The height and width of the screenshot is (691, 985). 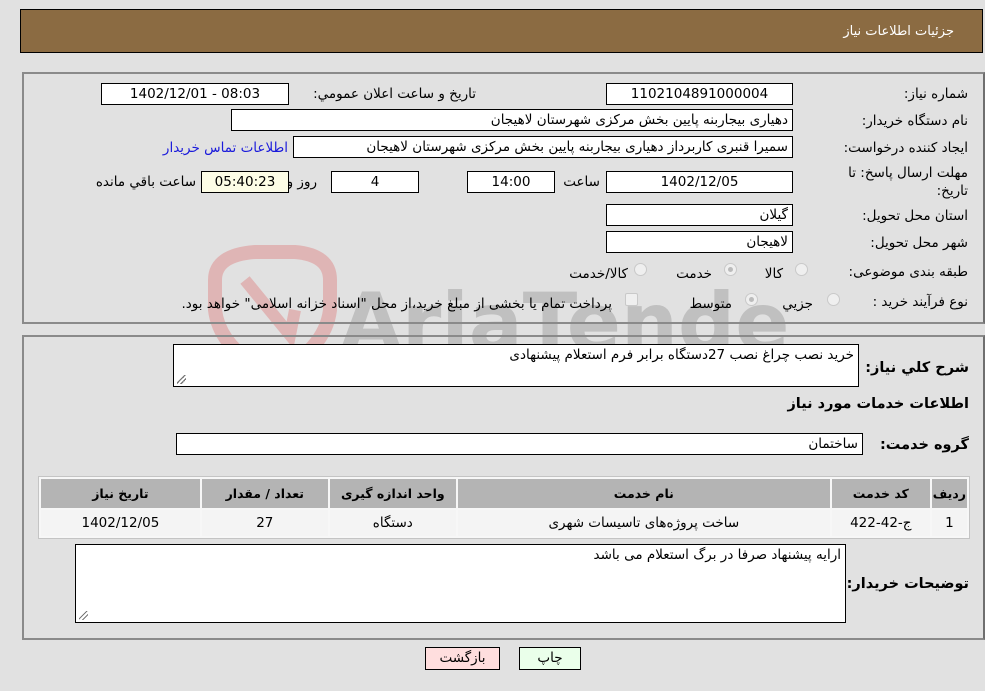 I want to click on need-number-field: 1102104891000004, so click(x=699, y=94).